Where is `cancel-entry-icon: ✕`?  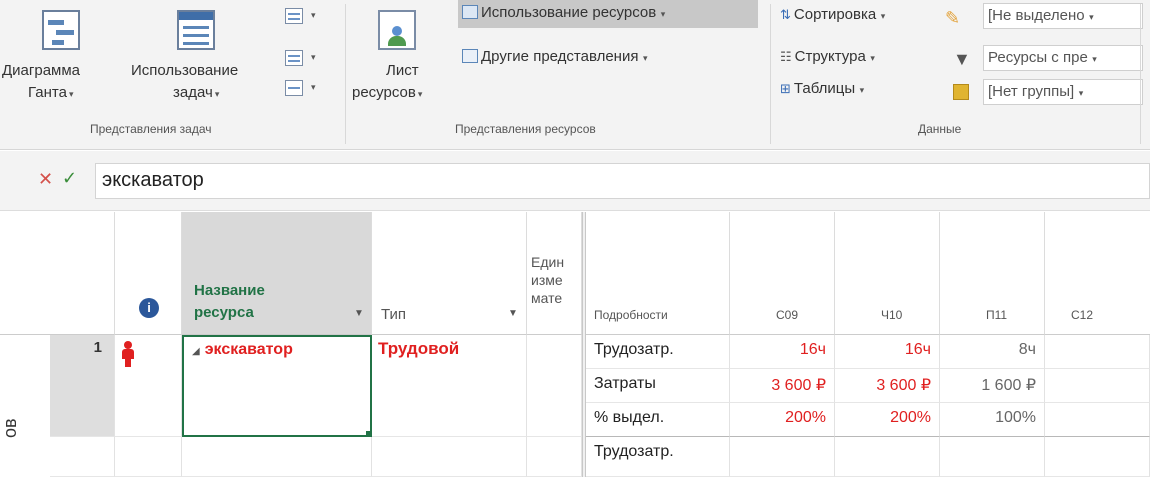
cancel-entry-icon: ✕ is located at coordinates (45, 179).